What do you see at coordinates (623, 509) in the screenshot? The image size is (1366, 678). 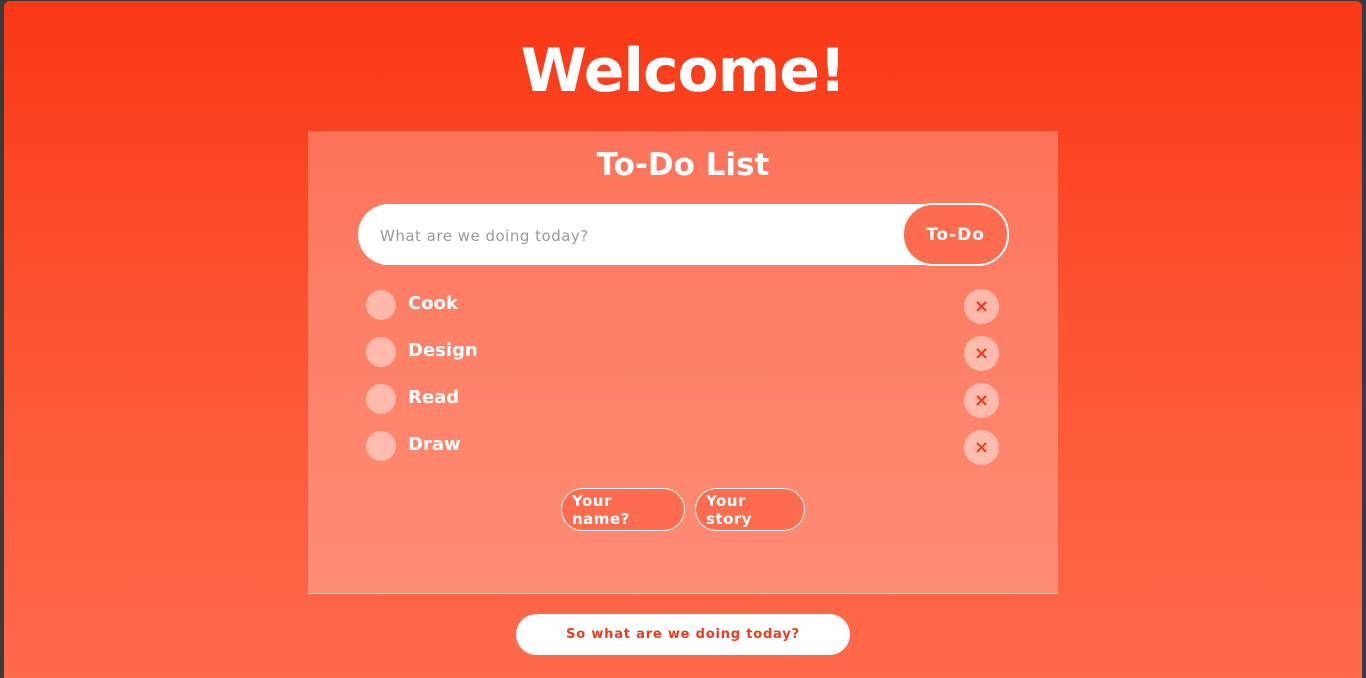 I see `your-name-button: Your name?` at bounding box center [623, 509].